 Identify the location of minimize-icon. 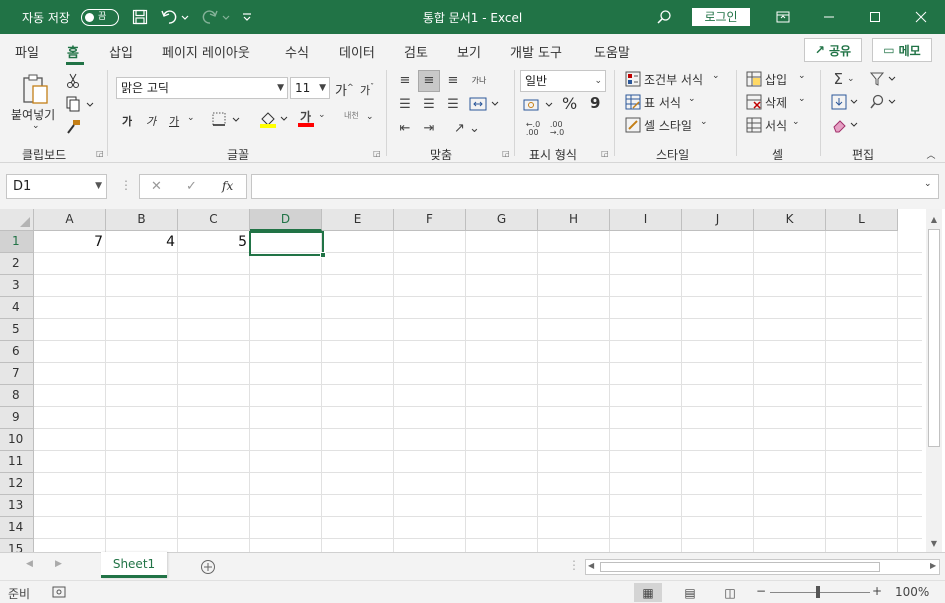
(829, 17).